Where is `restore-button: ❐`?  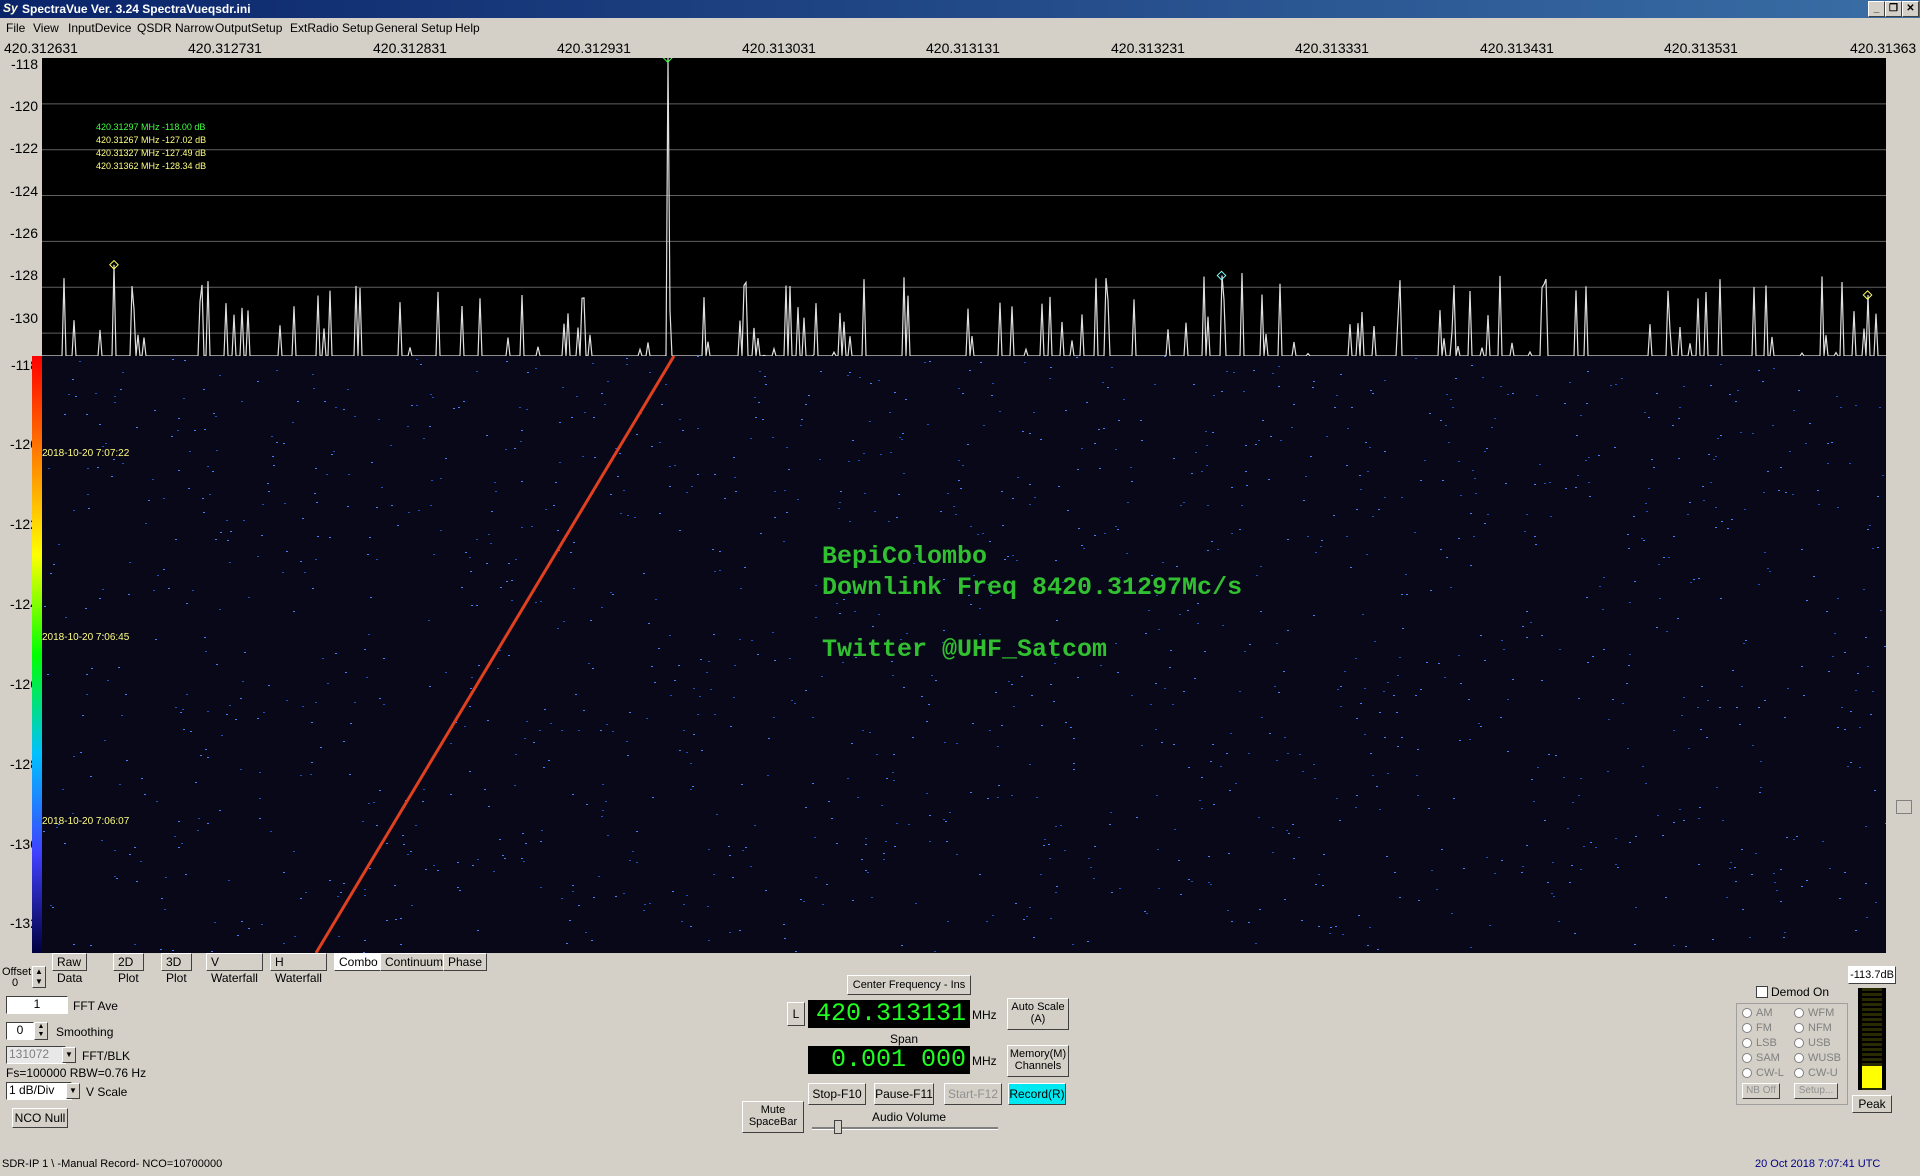
restore-button: ❐ is located at coordinates (1893, 9).